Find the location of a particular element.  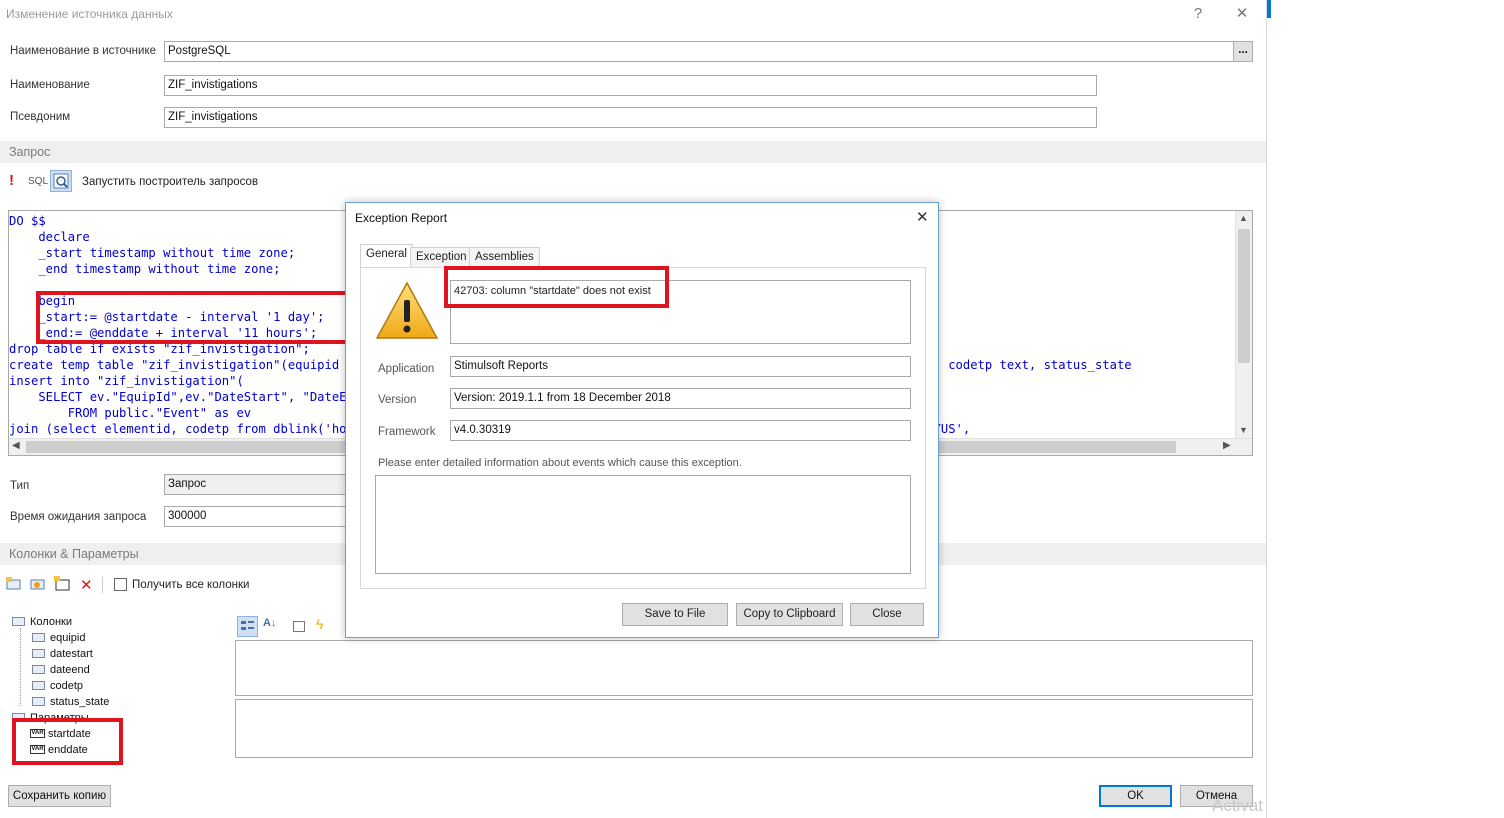

red-highlight-message is located at coordinates (556, 287).